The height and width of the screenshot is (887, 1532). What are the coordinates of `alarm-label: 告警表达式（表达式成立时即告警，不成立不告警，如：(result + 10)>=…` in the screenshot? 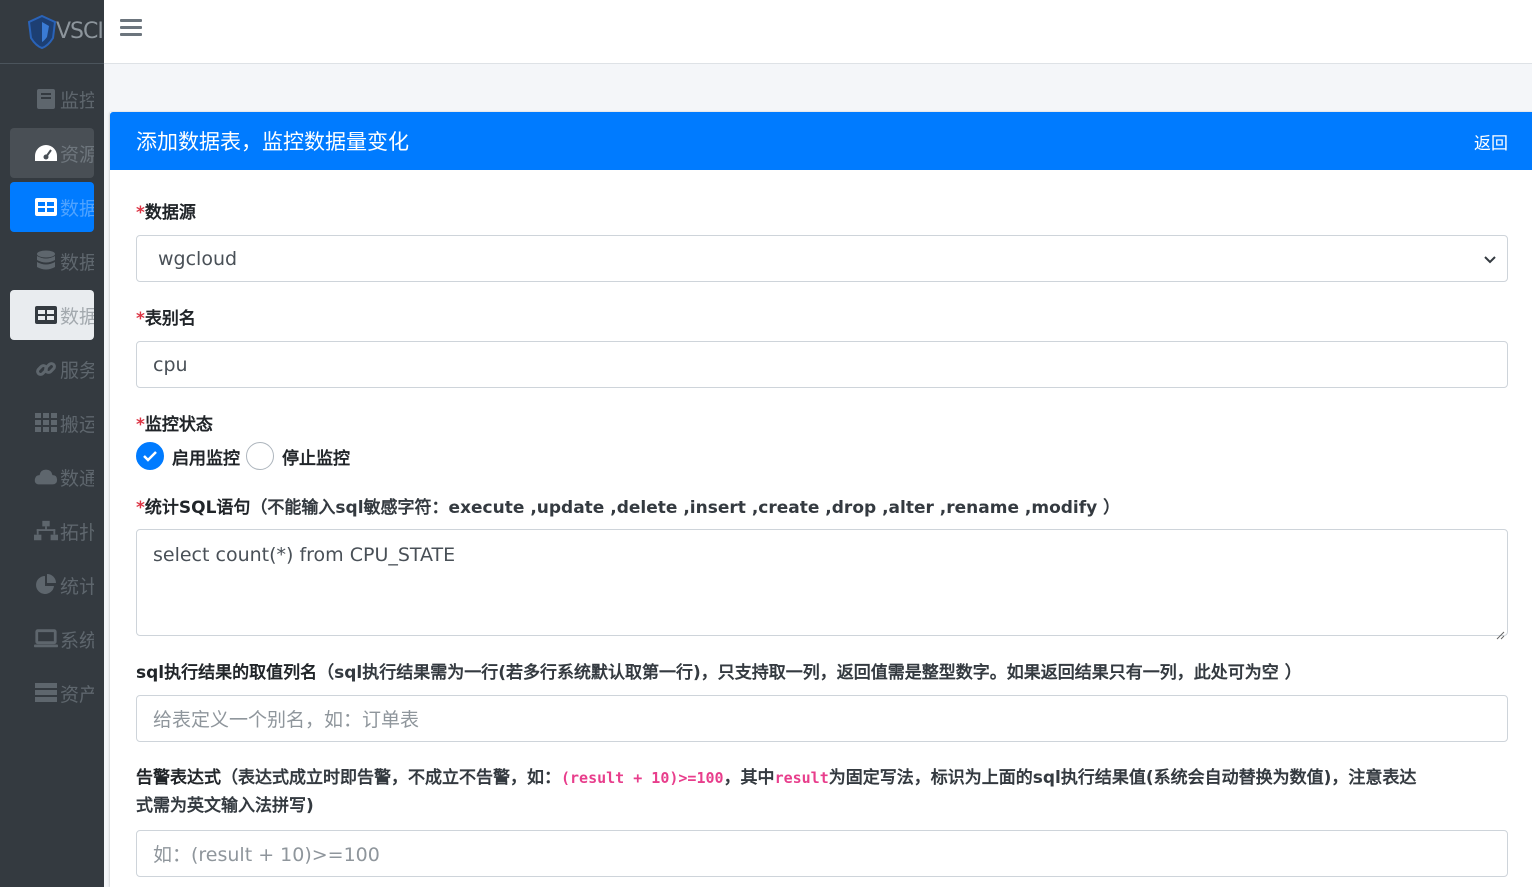 It's located at (822, 792).